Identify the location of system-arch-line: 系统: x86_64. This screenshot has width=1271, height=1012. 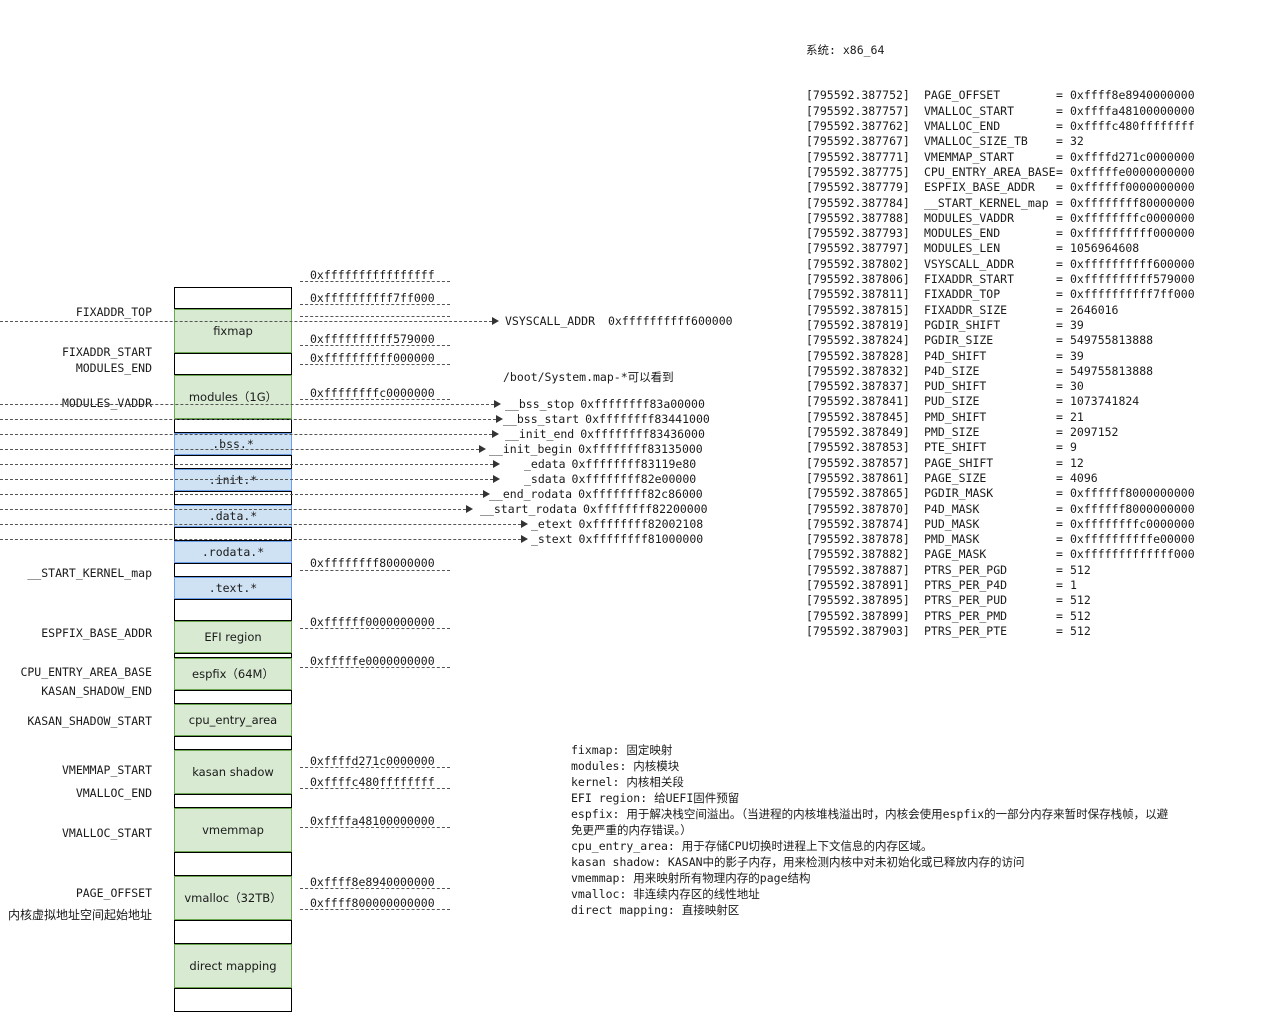
(845, 49).